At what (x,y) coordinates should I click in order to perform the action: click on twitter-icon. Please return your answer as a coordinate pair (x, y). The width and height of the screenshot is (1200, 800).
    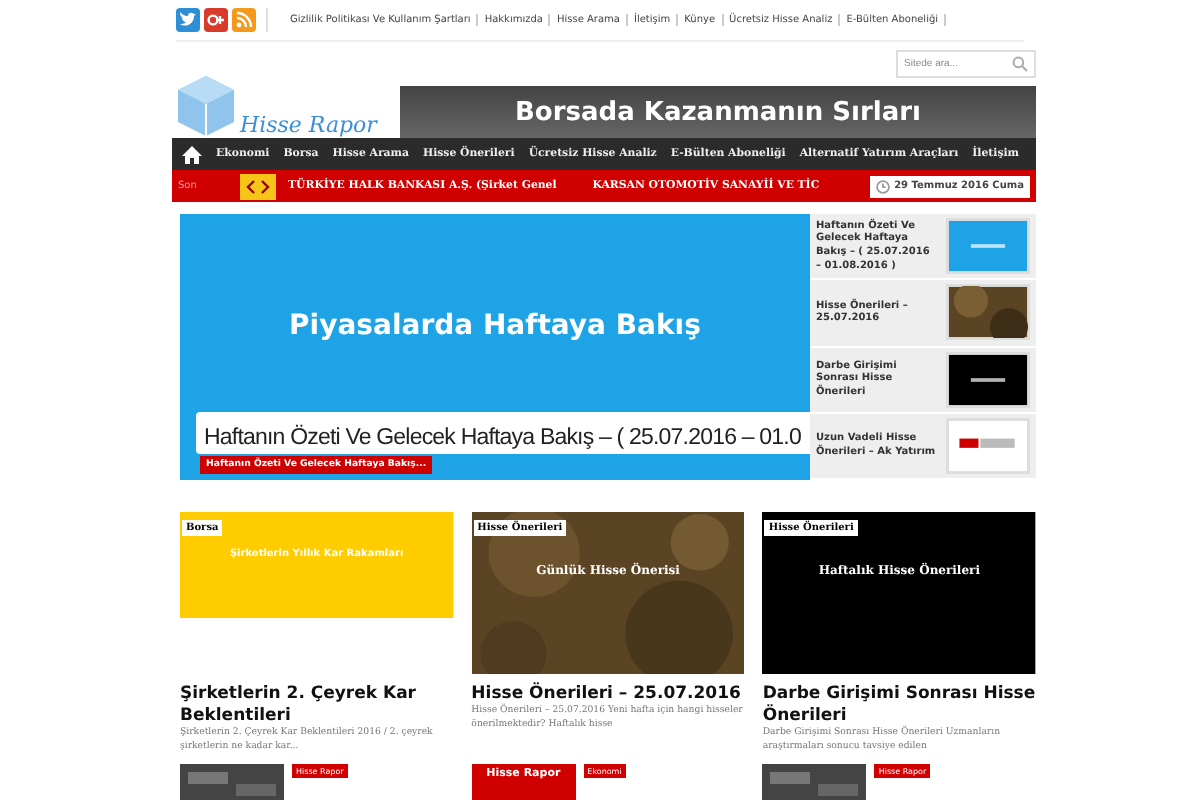
    Looking at the image, I should click on (188, 20).